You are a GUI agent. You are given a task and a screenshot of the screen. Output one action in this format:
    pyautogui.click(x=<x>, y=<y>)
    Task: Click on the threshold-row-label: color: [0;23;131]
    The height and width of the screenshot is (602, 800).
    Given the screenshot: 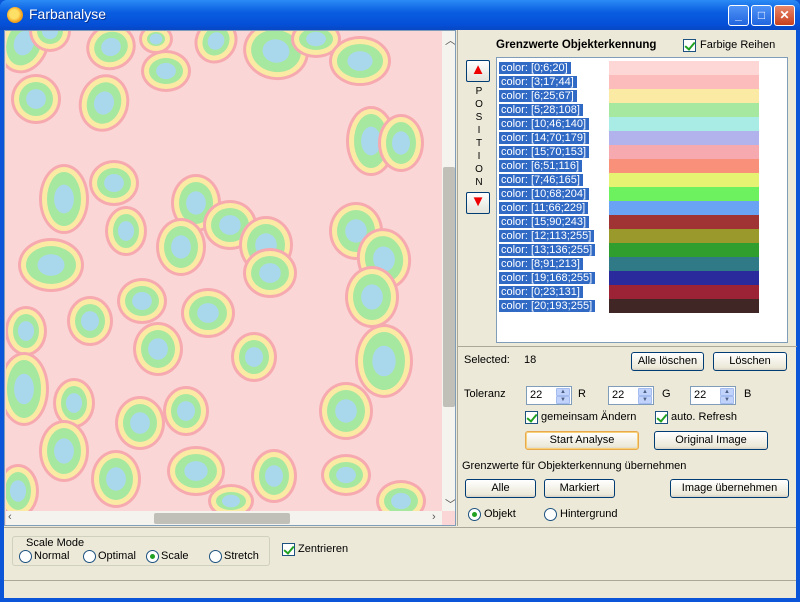 What is the action you would take?
    pyautogui.click(x=541, y=292)
    